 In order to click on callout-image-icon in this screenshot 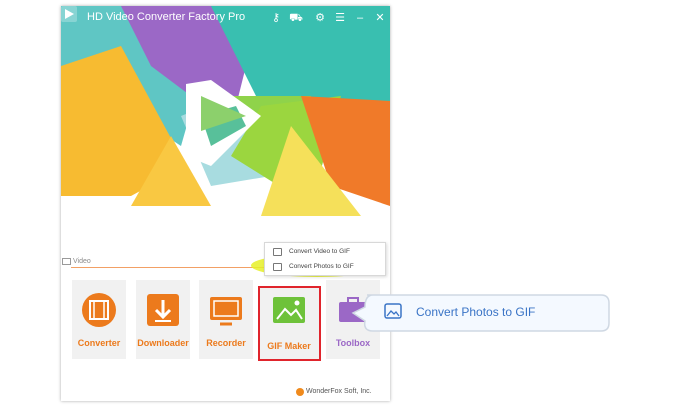, I will do `click(393, 311)`.